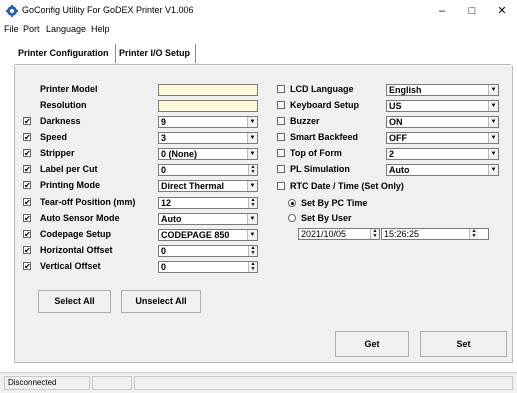 This screenshot has height=393, width=517. Describe the element at coordinates (65, 53) in the screenshot. I see `tab-printer-configuration: Printer Configuration` at that location.